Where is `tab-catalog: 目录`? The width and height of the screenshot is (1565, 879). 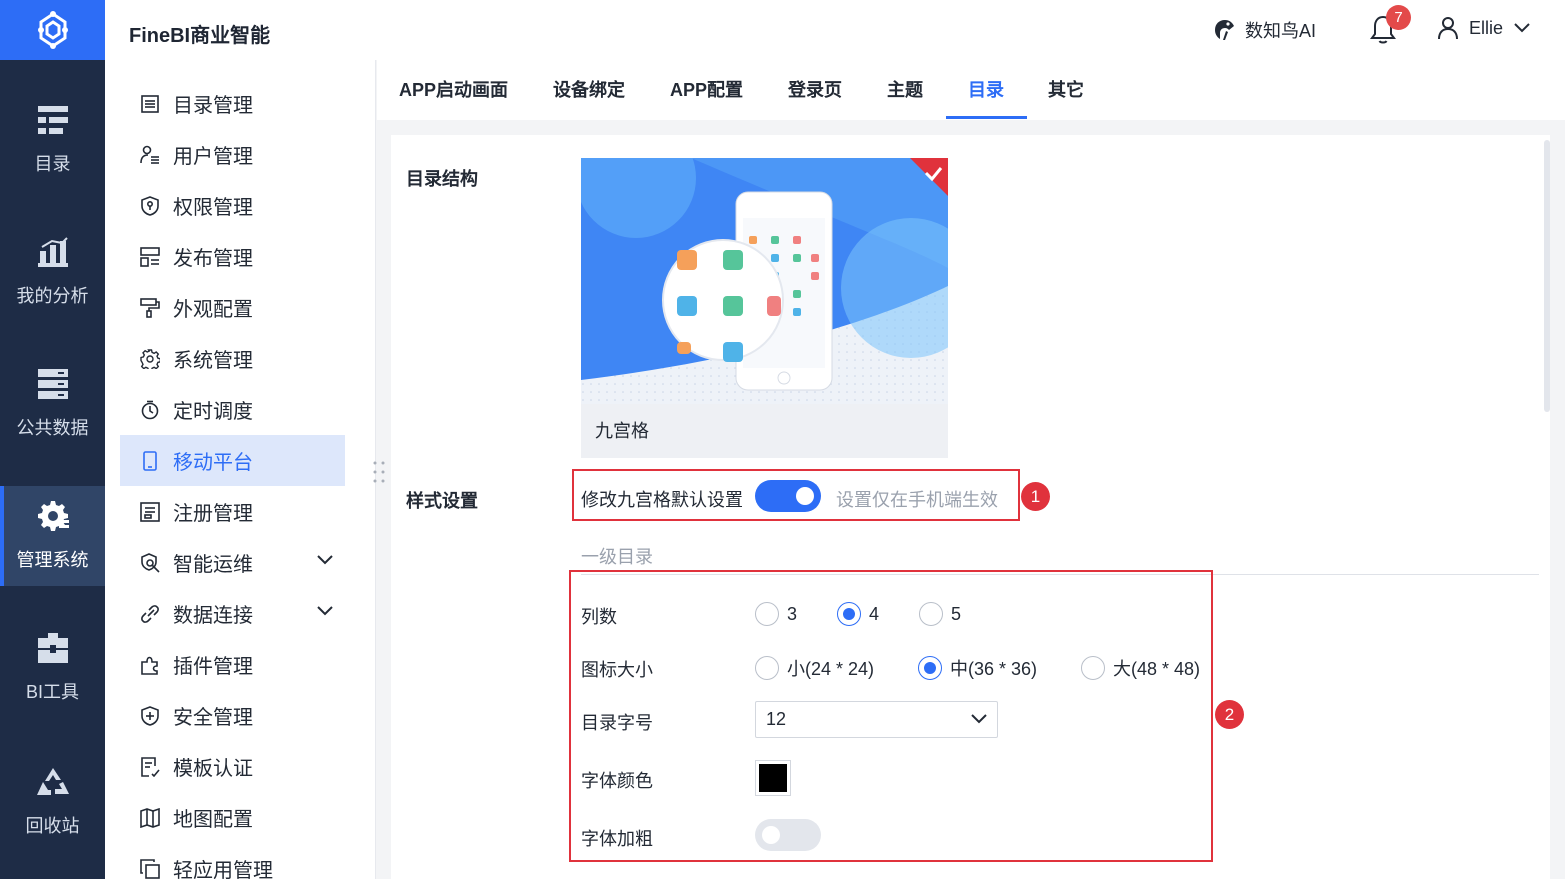
tab-catalog: 目录 is located at coordinates (986, 90).